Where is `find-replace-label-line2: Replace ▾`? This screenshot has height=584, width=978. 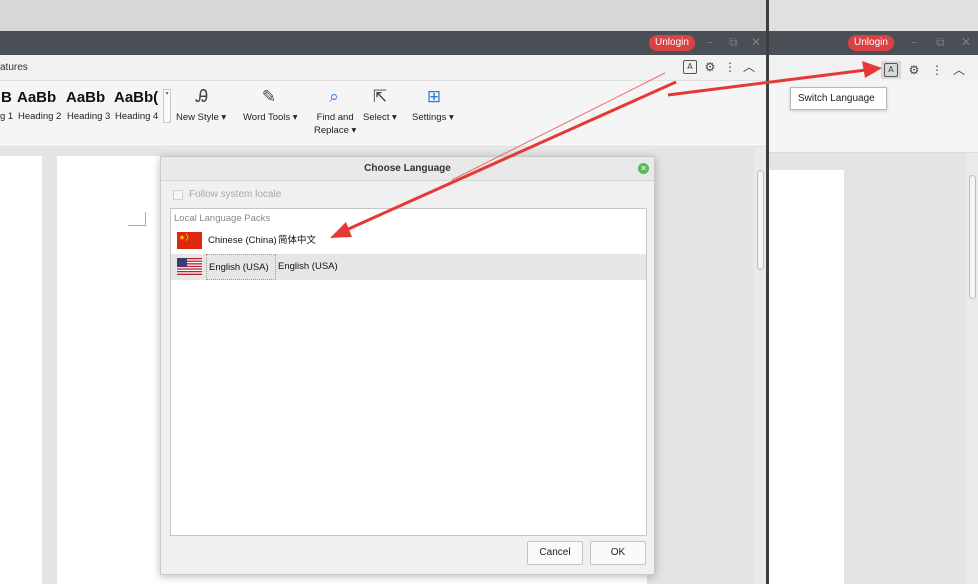 find-replace-label-line2: Replace ▾ is located at coordinates (335, 130).